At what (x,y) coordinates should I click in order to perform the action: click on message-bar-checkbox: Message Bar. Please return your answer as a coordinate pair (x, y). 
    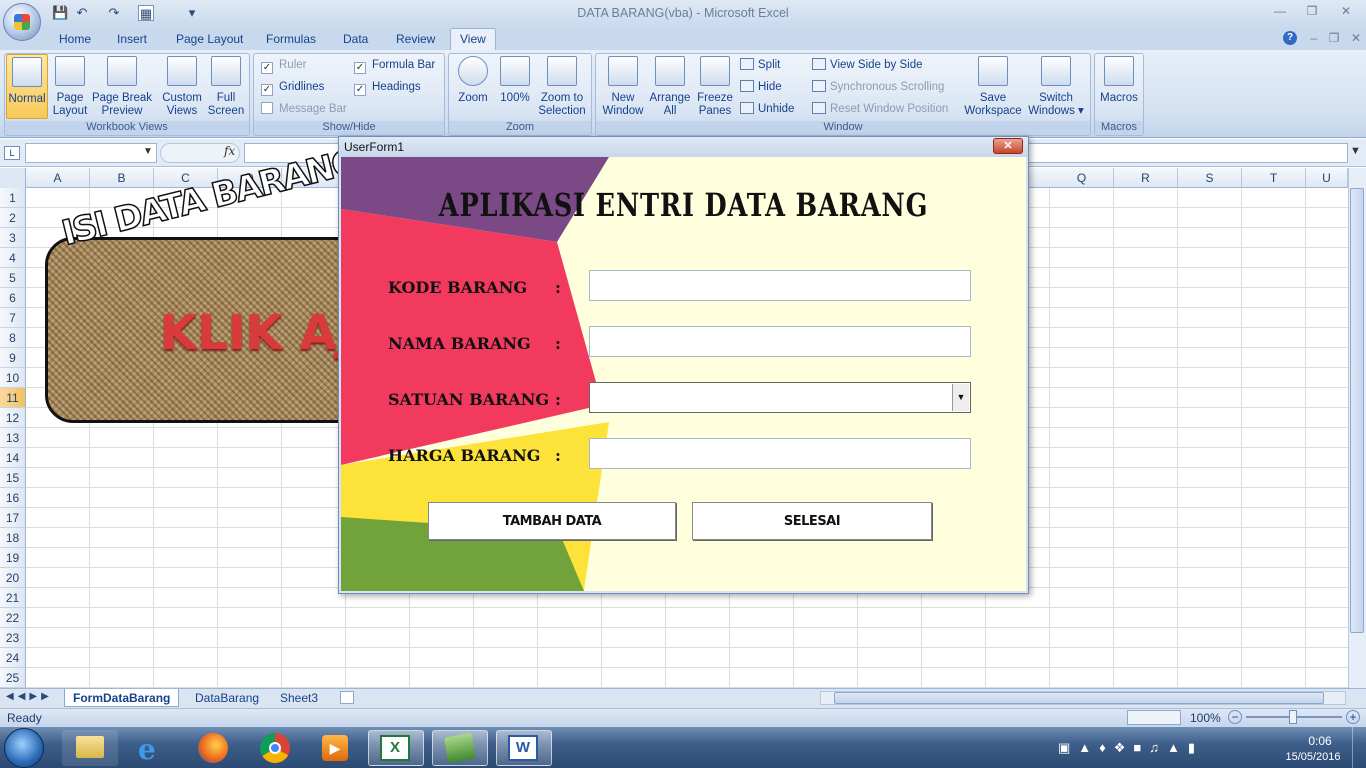
    Looking at the image, I should click on (304, 109).